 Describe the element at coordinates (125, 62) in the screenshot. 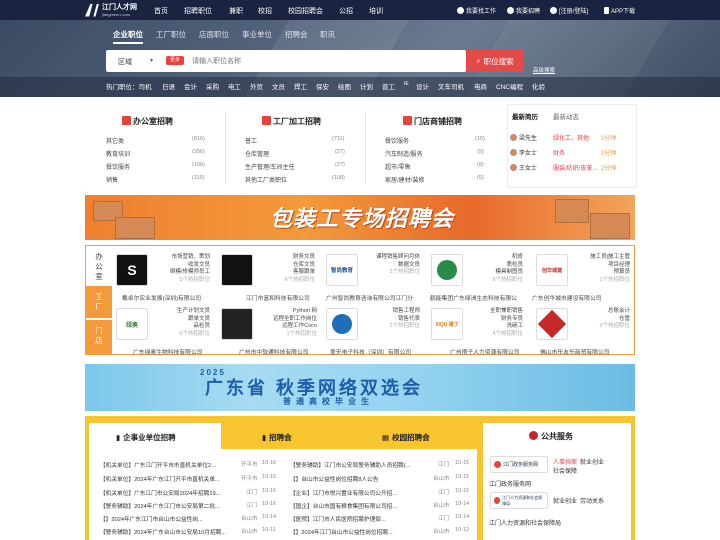

I see `region-select: 区域` at that location.